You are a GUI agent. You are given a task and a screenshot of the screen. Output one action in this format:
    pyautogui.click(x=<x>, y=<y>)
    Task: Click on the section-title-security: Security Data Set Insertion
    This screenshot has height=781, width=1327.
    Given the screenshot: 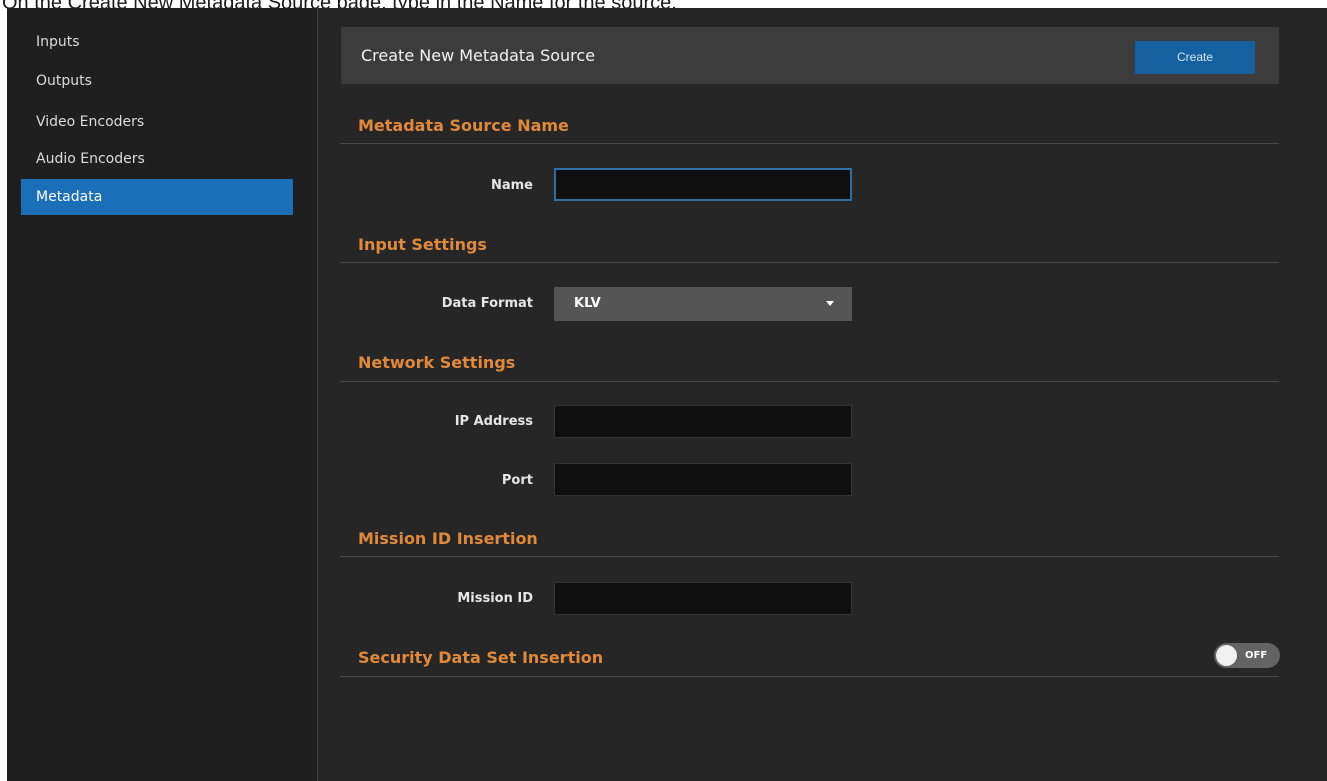 What is the action you would take?
    pyautogui.click(x=481, y=657)
    